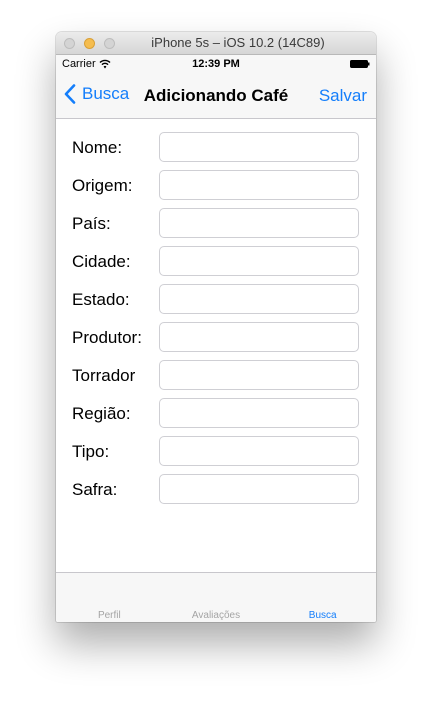  What do you see at coordinates (360, 64) in the screenshot?
I see `battery-icon` at bounding box center [360, 64].